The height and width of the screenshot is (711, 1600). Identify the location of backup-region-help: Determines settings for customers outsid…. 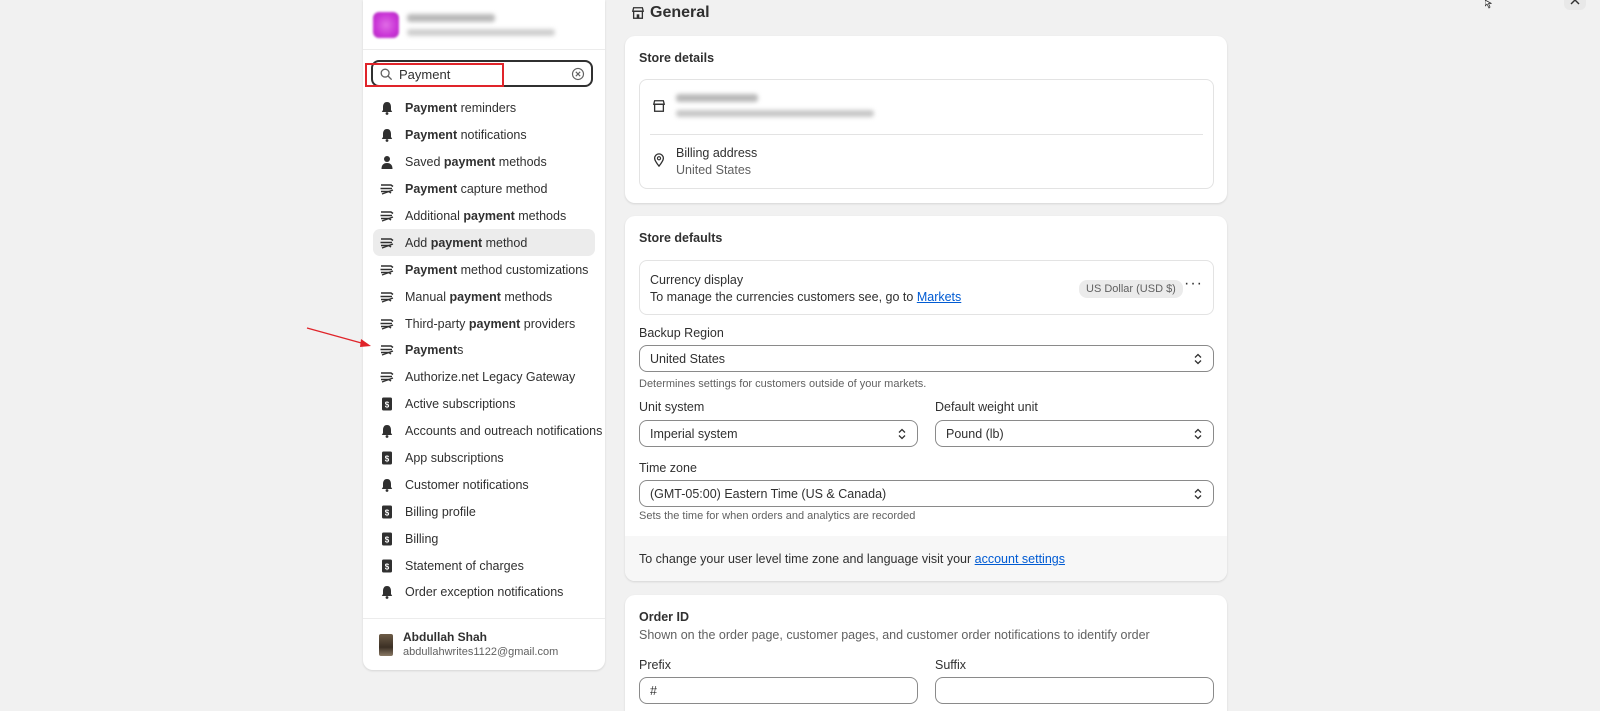
(783, 384).